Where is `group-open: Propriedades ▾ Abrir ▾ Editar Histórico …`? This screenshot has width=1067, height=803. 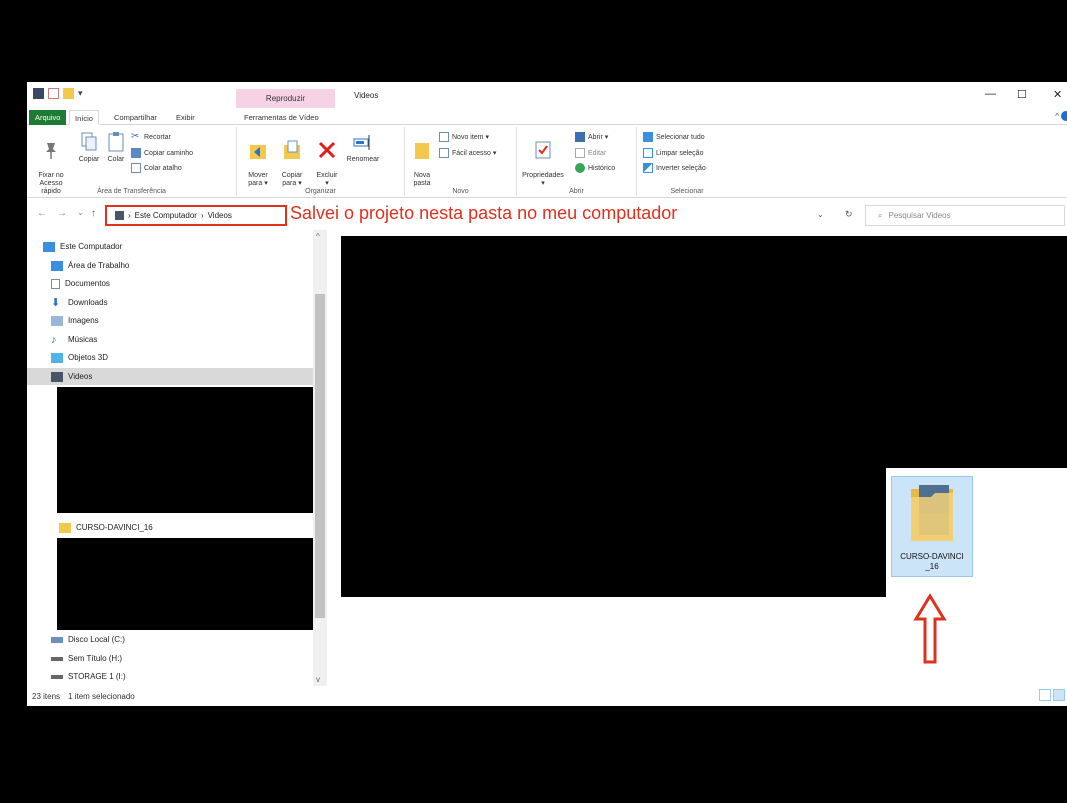 group-open: Propriedades ▾ Abrir ▾ Editar Histórico … is located at coordinates (577, 161).